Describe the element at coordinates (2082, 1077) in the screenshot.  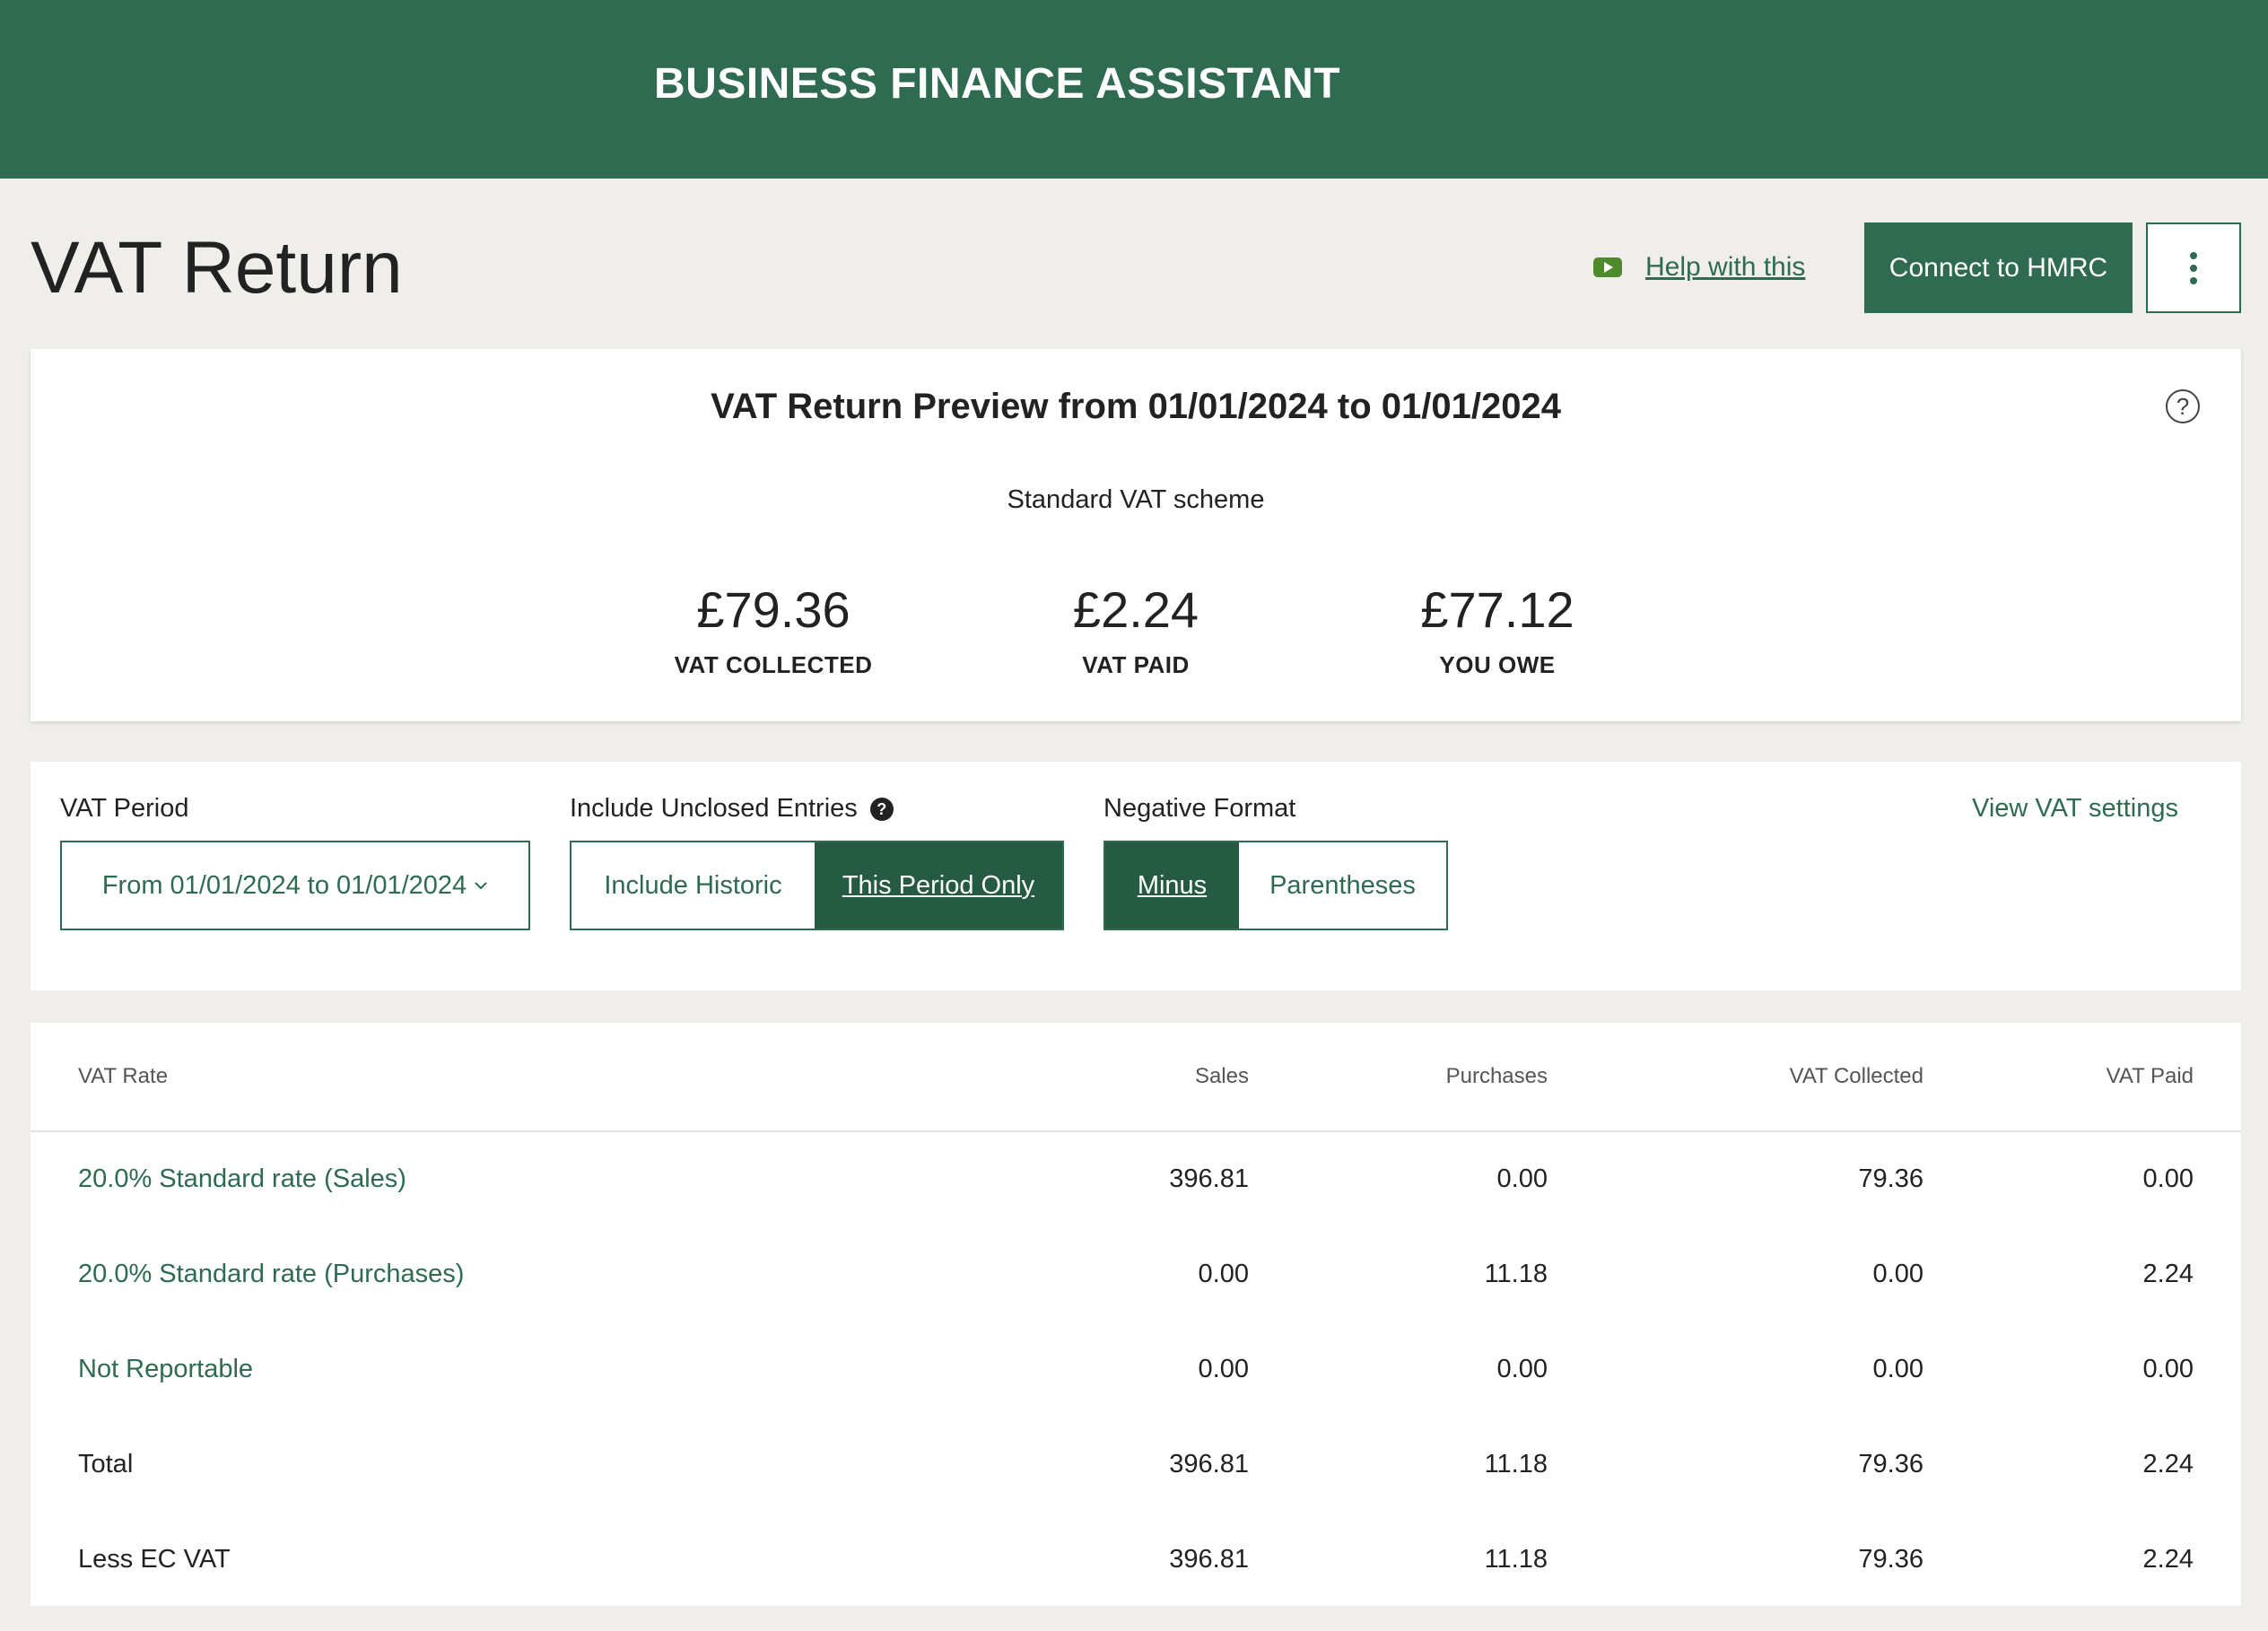
I see `column-header: VAT Paid` at that location.